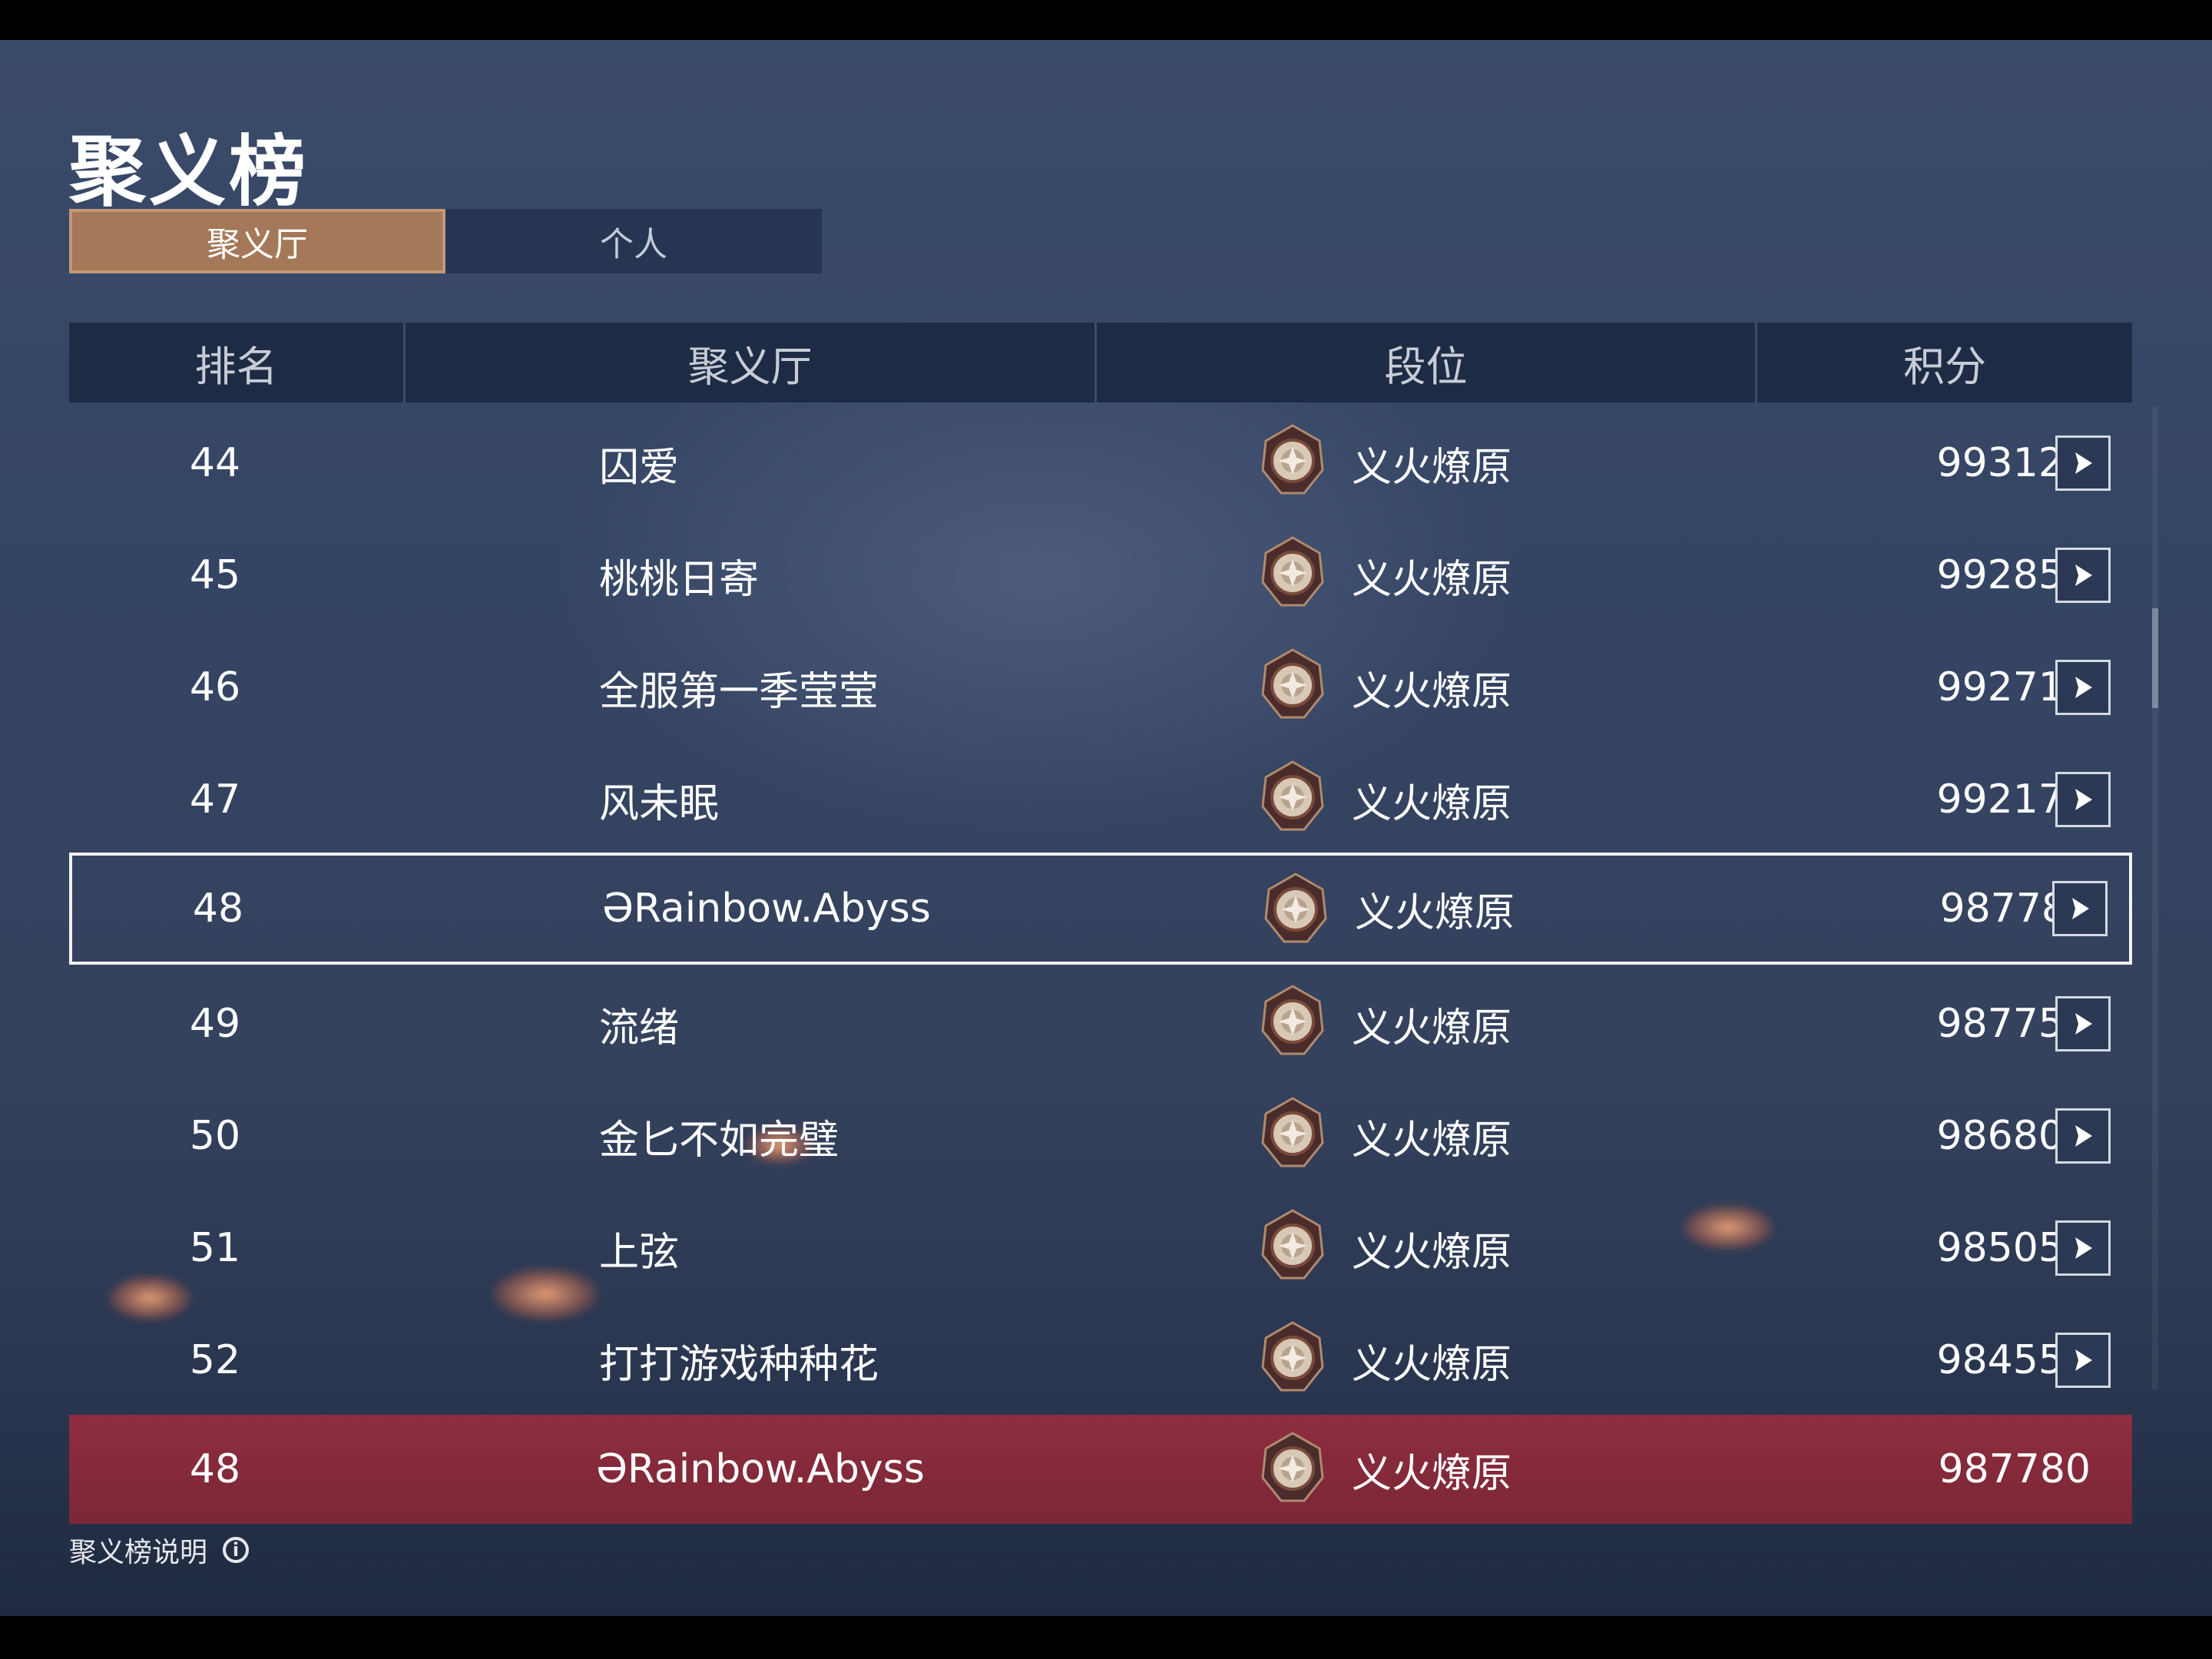 The image size is (2212, 1659). I want to click on tab-hall: 聚义厅, so click(257, 241).